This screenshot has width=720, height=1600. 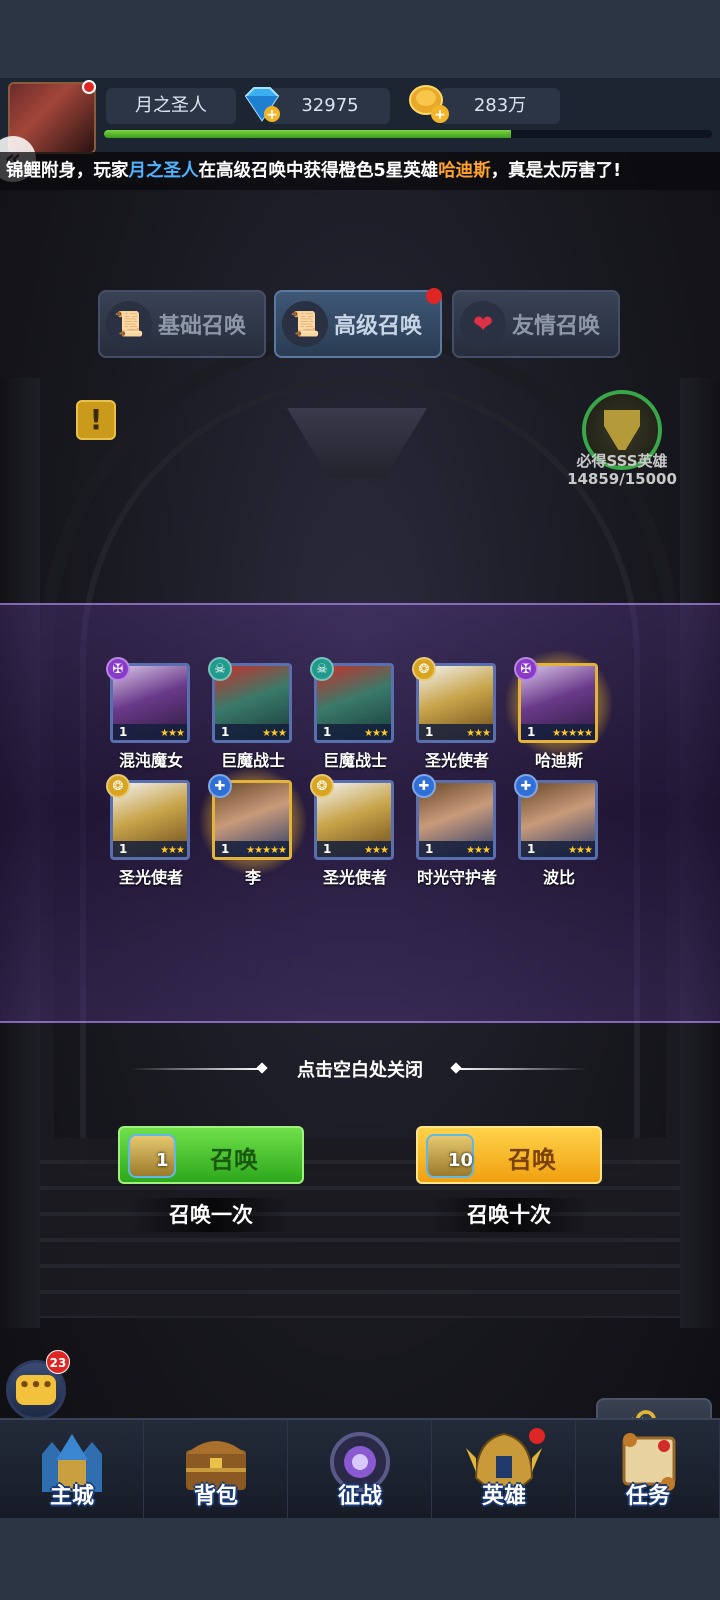 I want to click on hero-result-card: 1 ★★★★★ ✚ 李, so click(x=253, y=827).